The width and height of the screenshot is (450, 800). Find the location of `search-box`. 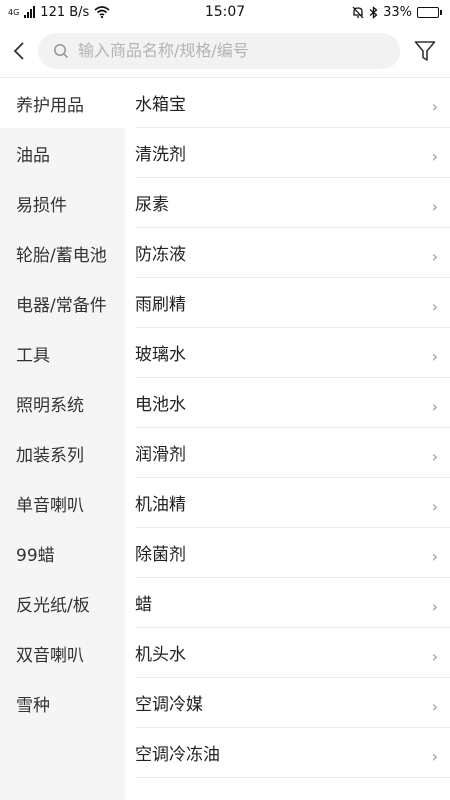

search-box is located at coordinates (219, 50).